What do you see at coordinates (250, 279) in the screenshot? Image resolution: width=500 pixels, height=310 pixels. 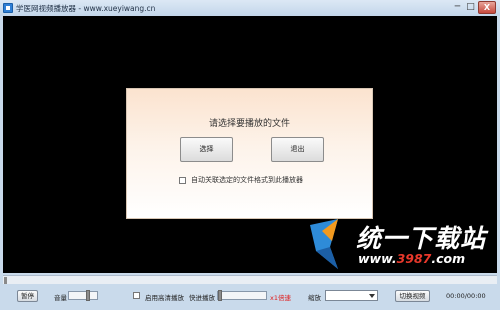 I see `seek-bar` at bounding box center [250, 279].